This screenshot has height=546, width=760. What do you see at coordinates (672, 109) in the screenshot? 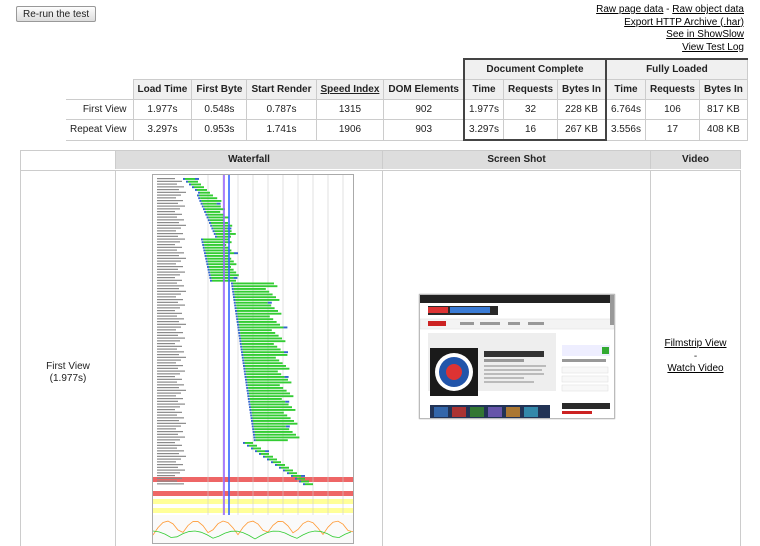
I see `cell: 106` at bounding box center [672, 109].